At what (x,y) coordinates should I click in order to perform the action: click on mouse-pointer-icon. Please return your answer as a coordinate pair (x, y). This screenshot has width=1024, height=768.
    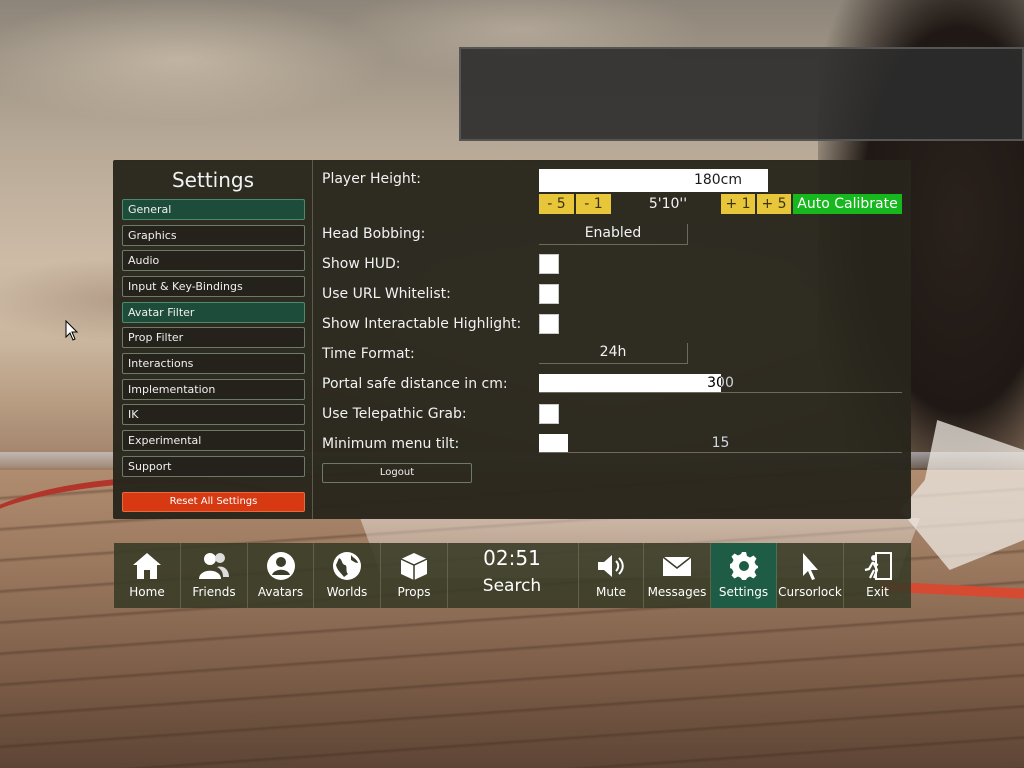
    Looking at the image, I should click on (72, 330).